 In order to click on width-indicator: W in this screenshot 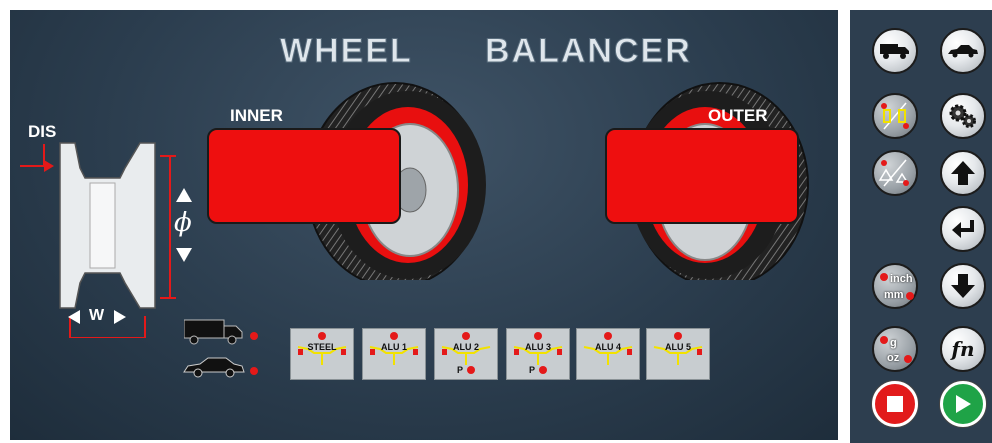, I will do `click(103, 317)`.